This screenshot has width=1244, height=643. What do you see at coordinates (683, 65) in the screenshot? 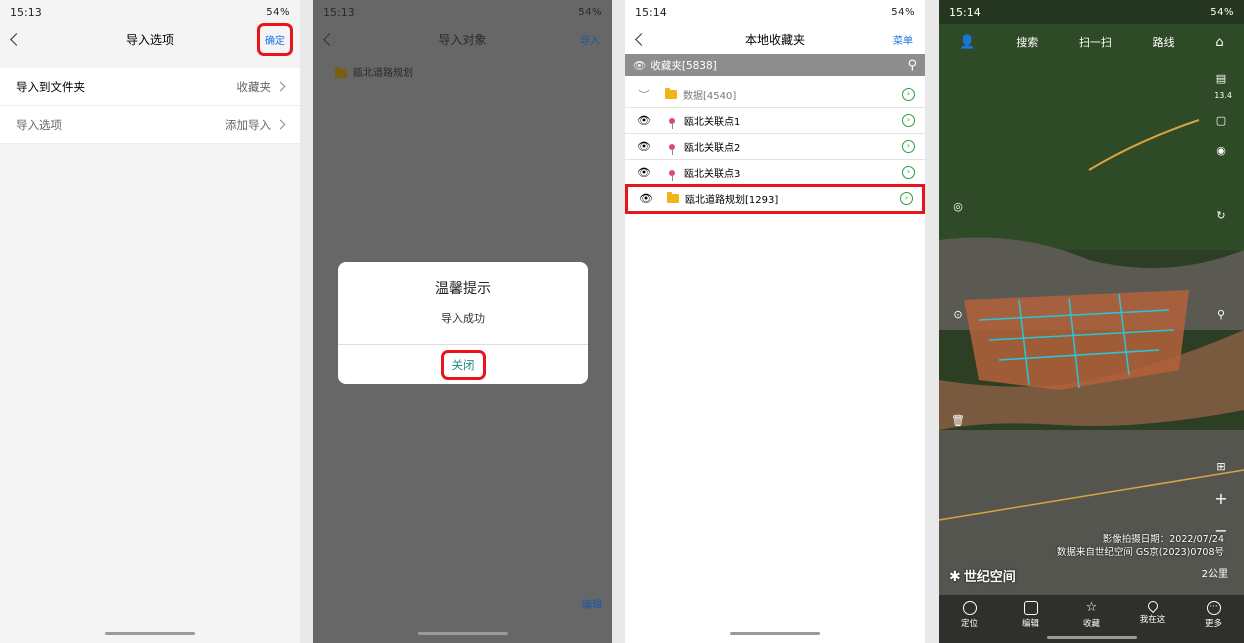
I see `favorites-count: 收藏夹[5838]` at bounding box center [683, 65].